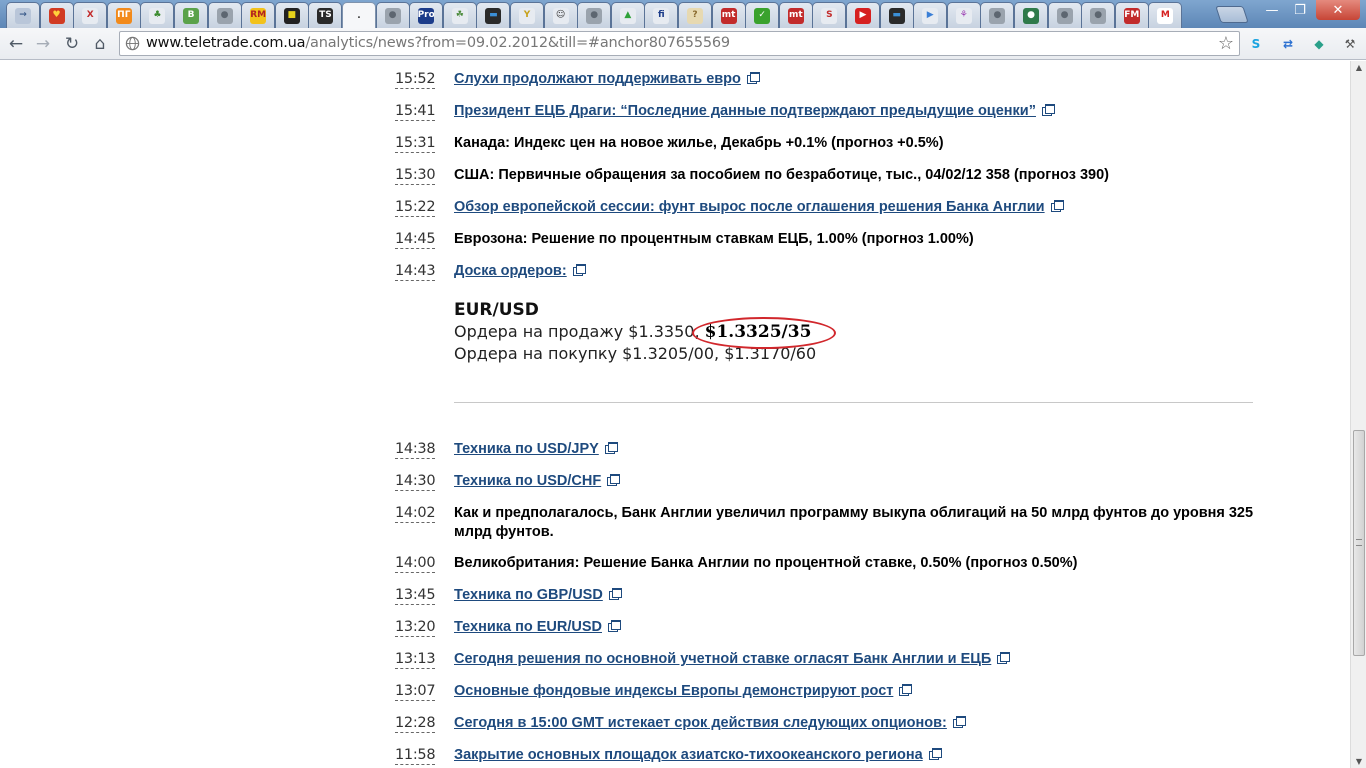  I want to click on browser-tab-32: ●, so click(1064, 15).